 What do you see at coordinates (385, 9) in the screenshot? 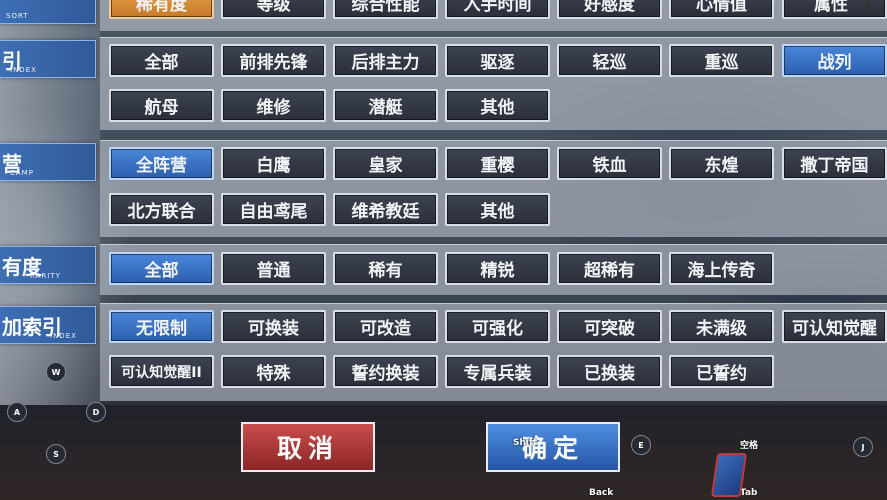
I see `sort-option-overall: 综合性能` at bounding box center [385, 9].